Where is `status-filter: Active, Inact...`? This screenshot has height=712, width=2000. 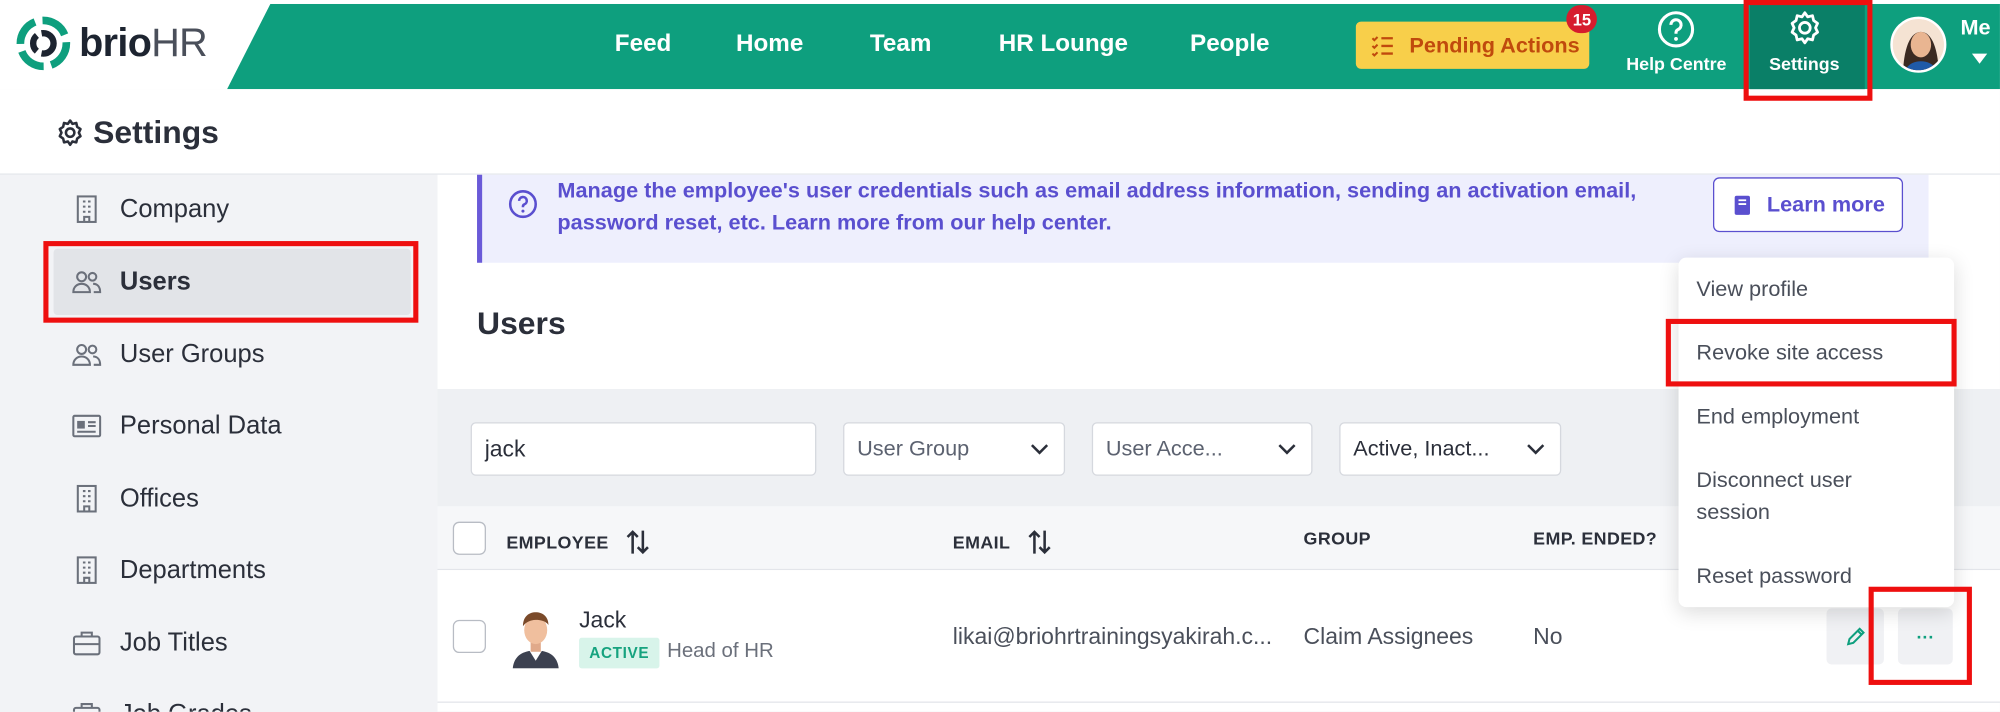
status-filter: Active, Inact... is located at coordinates (1450, 449).